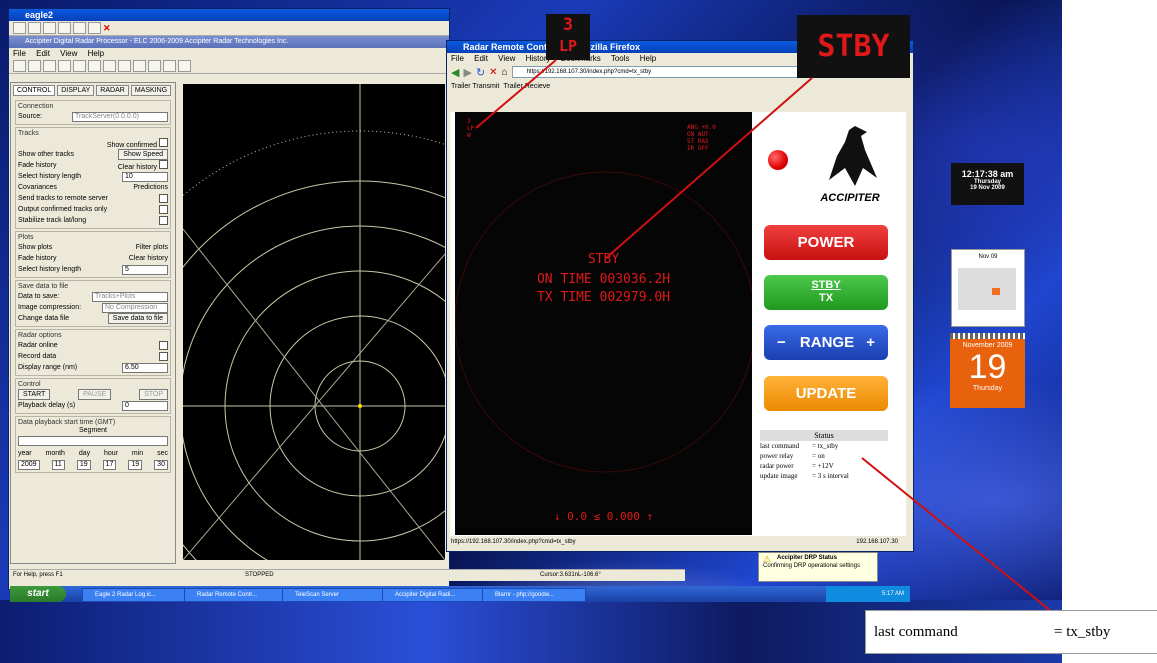 The width and height of the screenshot is (1157, 663). What do you see at coordinates (229, 15) in the screenshot?
I see `eagle-titlebar: eagle2` at bounding box center [229, 15].